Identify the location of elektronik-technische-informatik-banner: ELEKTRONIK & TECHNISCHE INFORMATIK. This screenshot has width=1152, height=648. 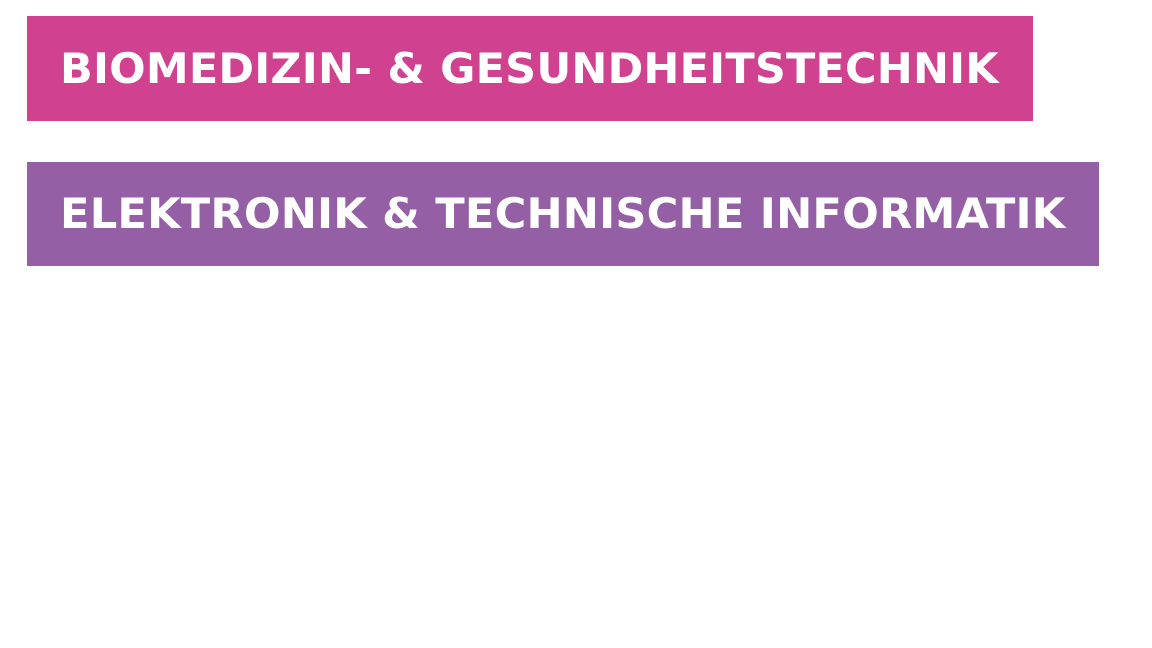
(563, 214).